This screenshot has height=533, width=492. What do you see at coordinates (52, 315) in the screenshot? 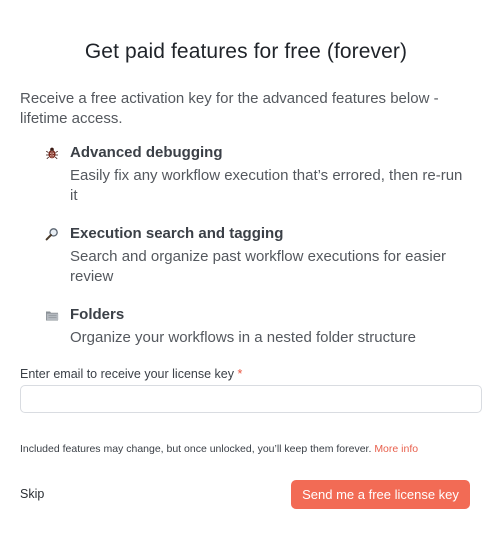
I see `folder-icon` at bounding box center [52, 315].